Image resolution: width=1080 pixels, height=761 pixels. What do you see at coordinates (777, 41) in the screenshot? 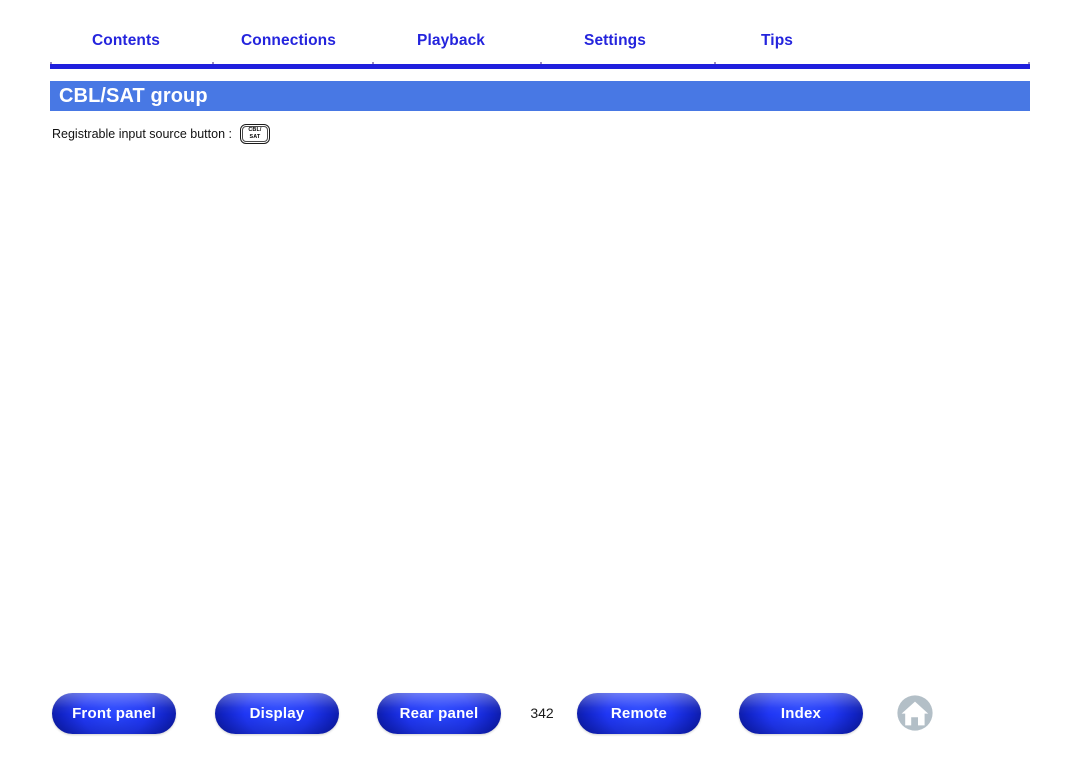
I see `nav-link-tips: Tips` at bounding box center [777, 41].